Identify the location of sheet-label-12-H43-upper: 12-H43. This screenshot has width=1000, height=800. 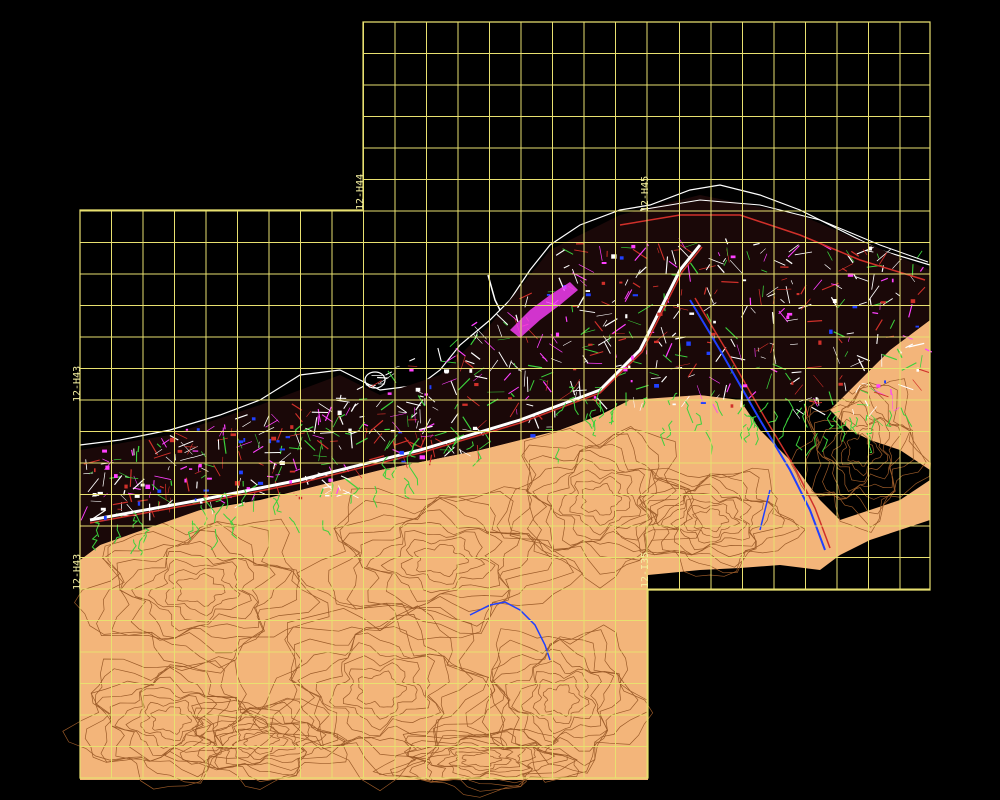
(77, 383).